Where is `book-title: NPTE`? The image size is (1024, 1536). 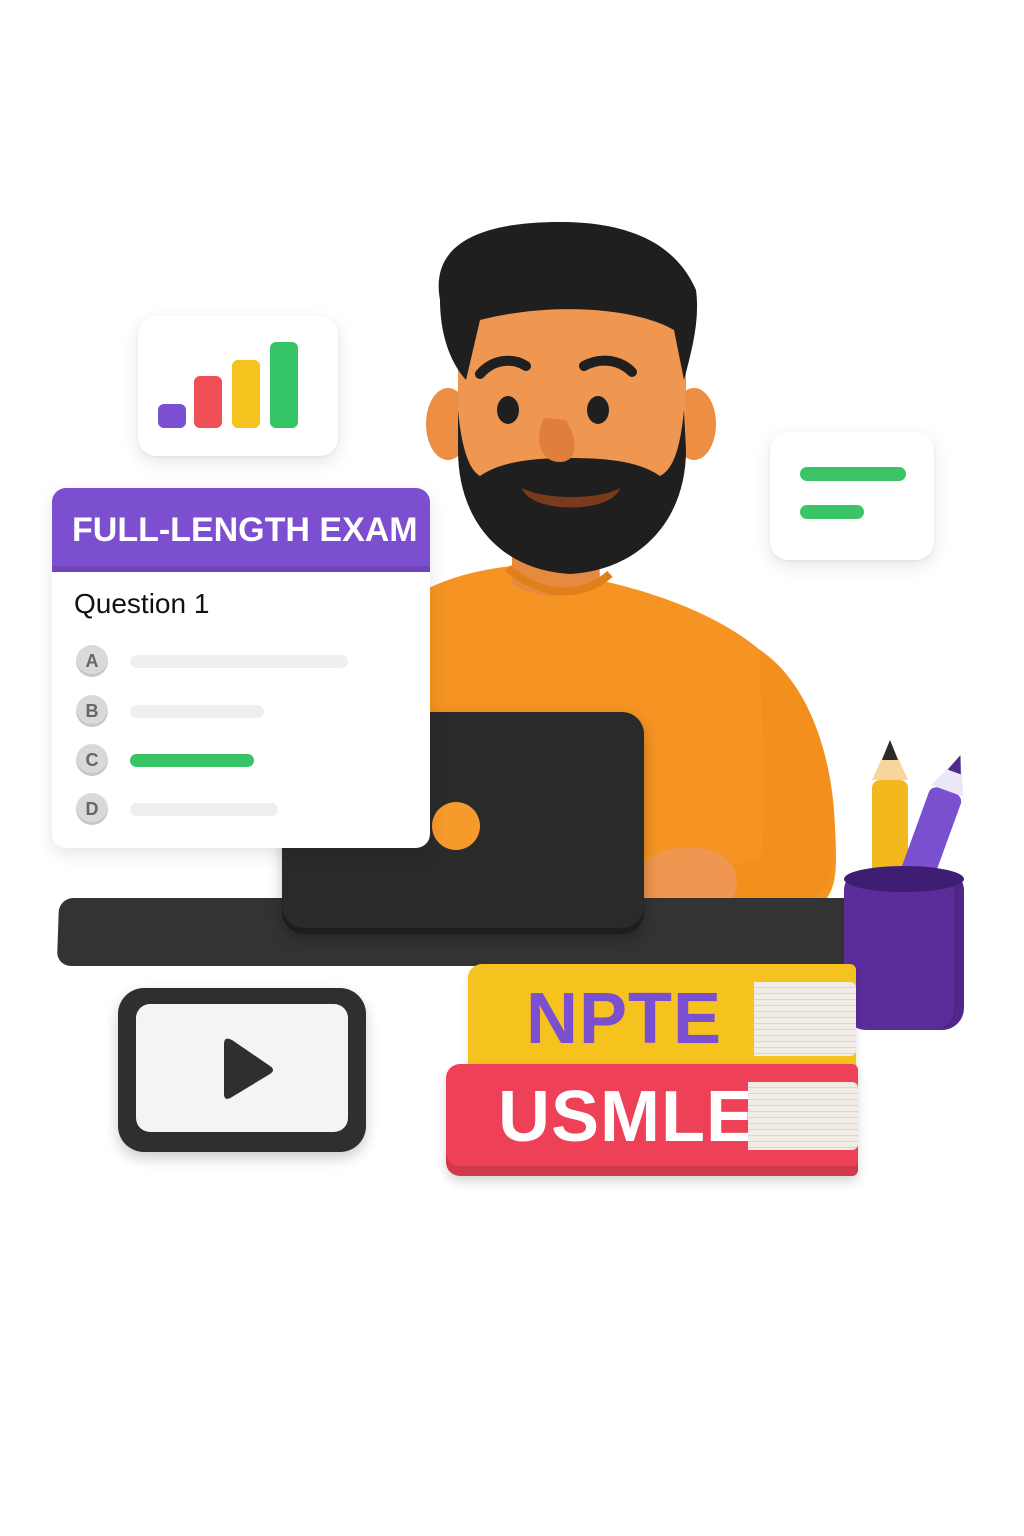
book-title: NPTE is located at coordinates (624, 1019).